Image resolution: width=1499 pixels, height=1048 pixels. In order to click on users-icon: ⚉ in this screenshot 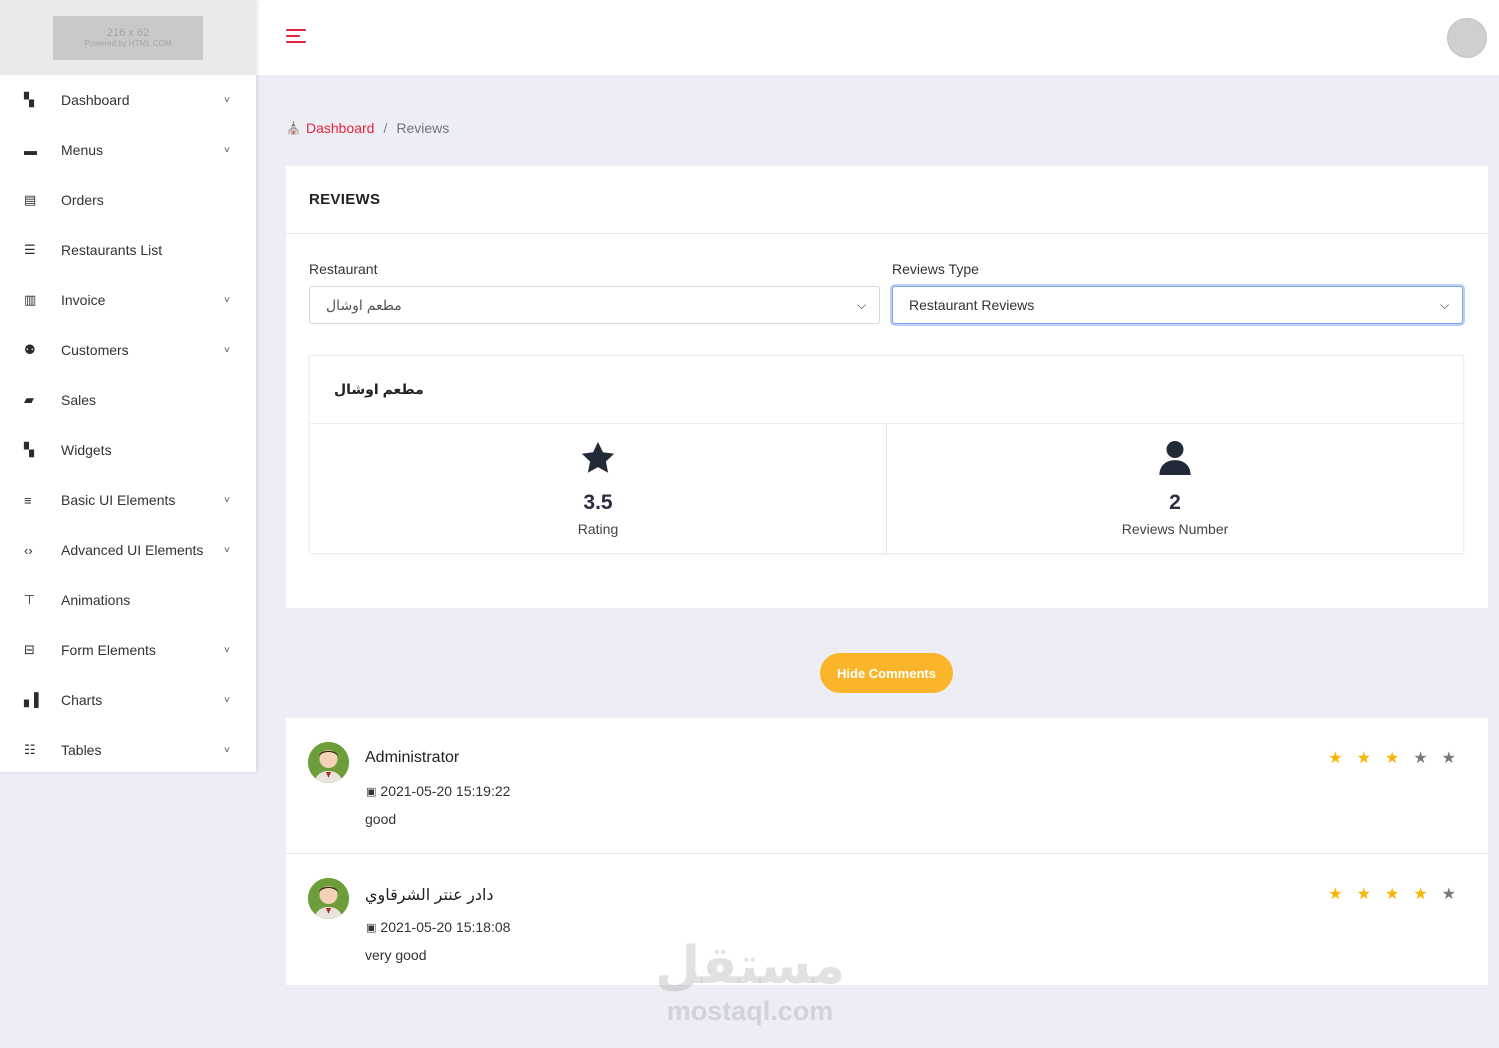, I will do `click(30, 349)`.